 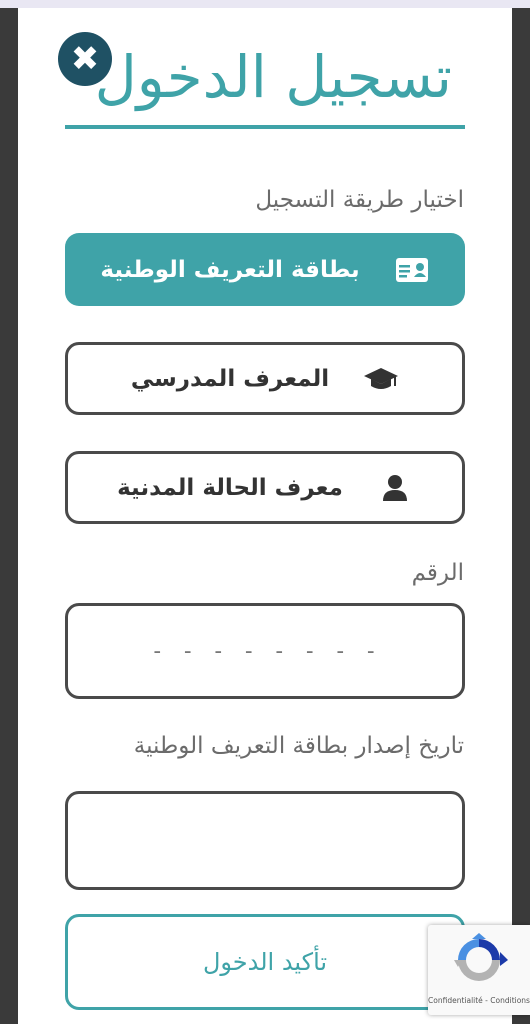 I want to click on close-button: ✖, so click(x=85, y=59).